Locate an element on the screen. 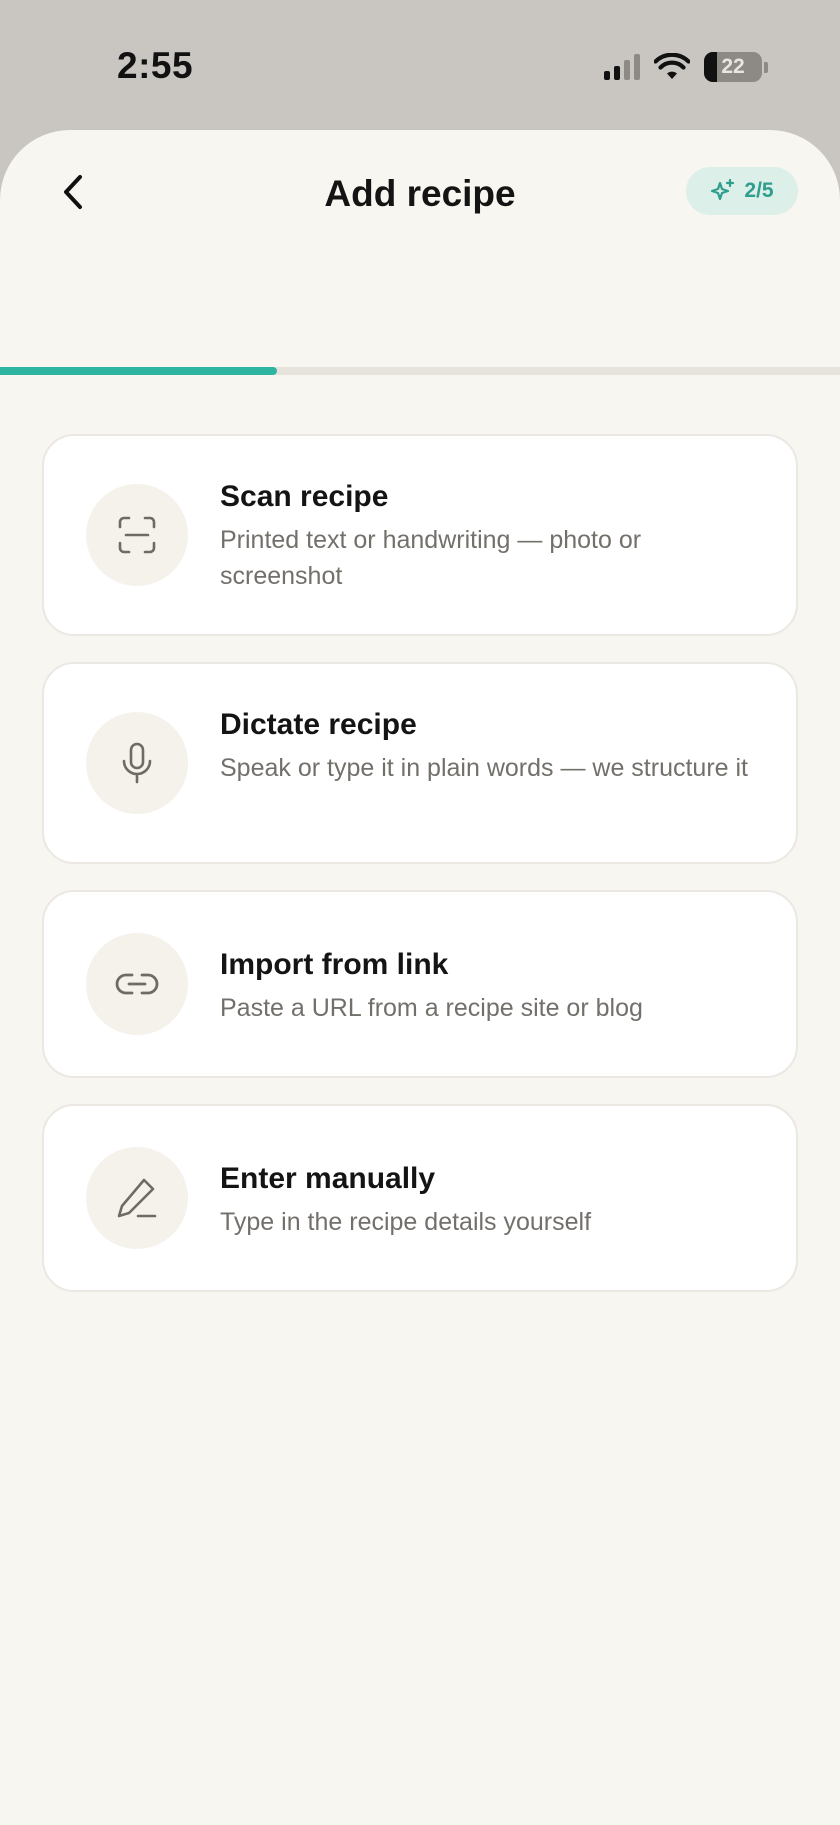 The height and width of the screenshot is (1825, 840). microphone-icon-wrap is located at coordinates (137, 763).